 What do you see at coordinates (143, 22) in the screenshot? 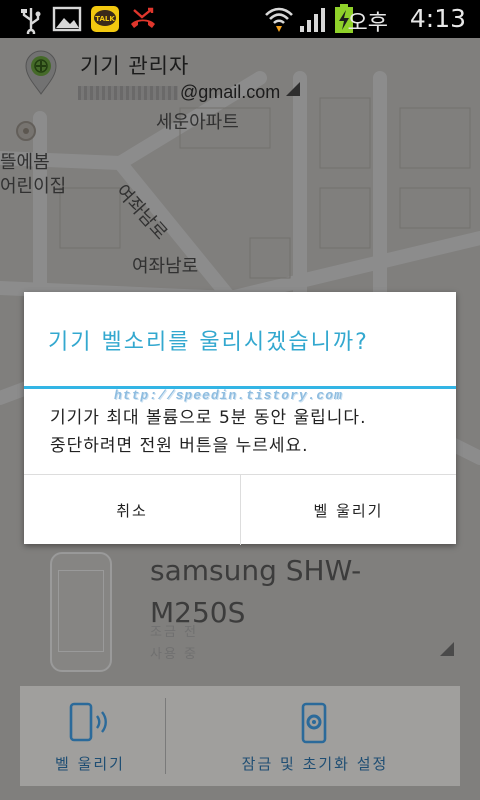
I see `missed-call-icon` at bounding box center [143, 22].